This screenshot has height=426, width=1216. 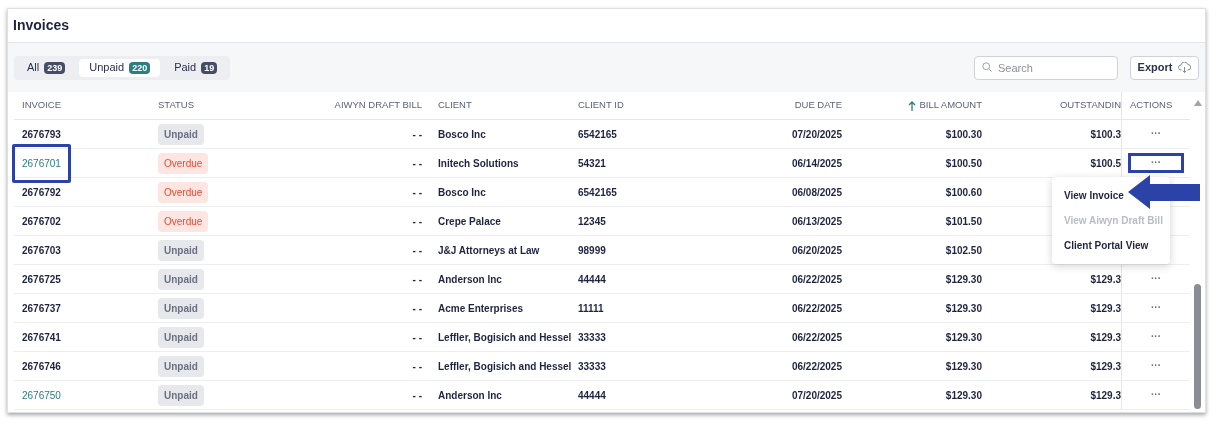 I want to click on client-name: J&J Attorneys at Law, so click(x=489, y=250).